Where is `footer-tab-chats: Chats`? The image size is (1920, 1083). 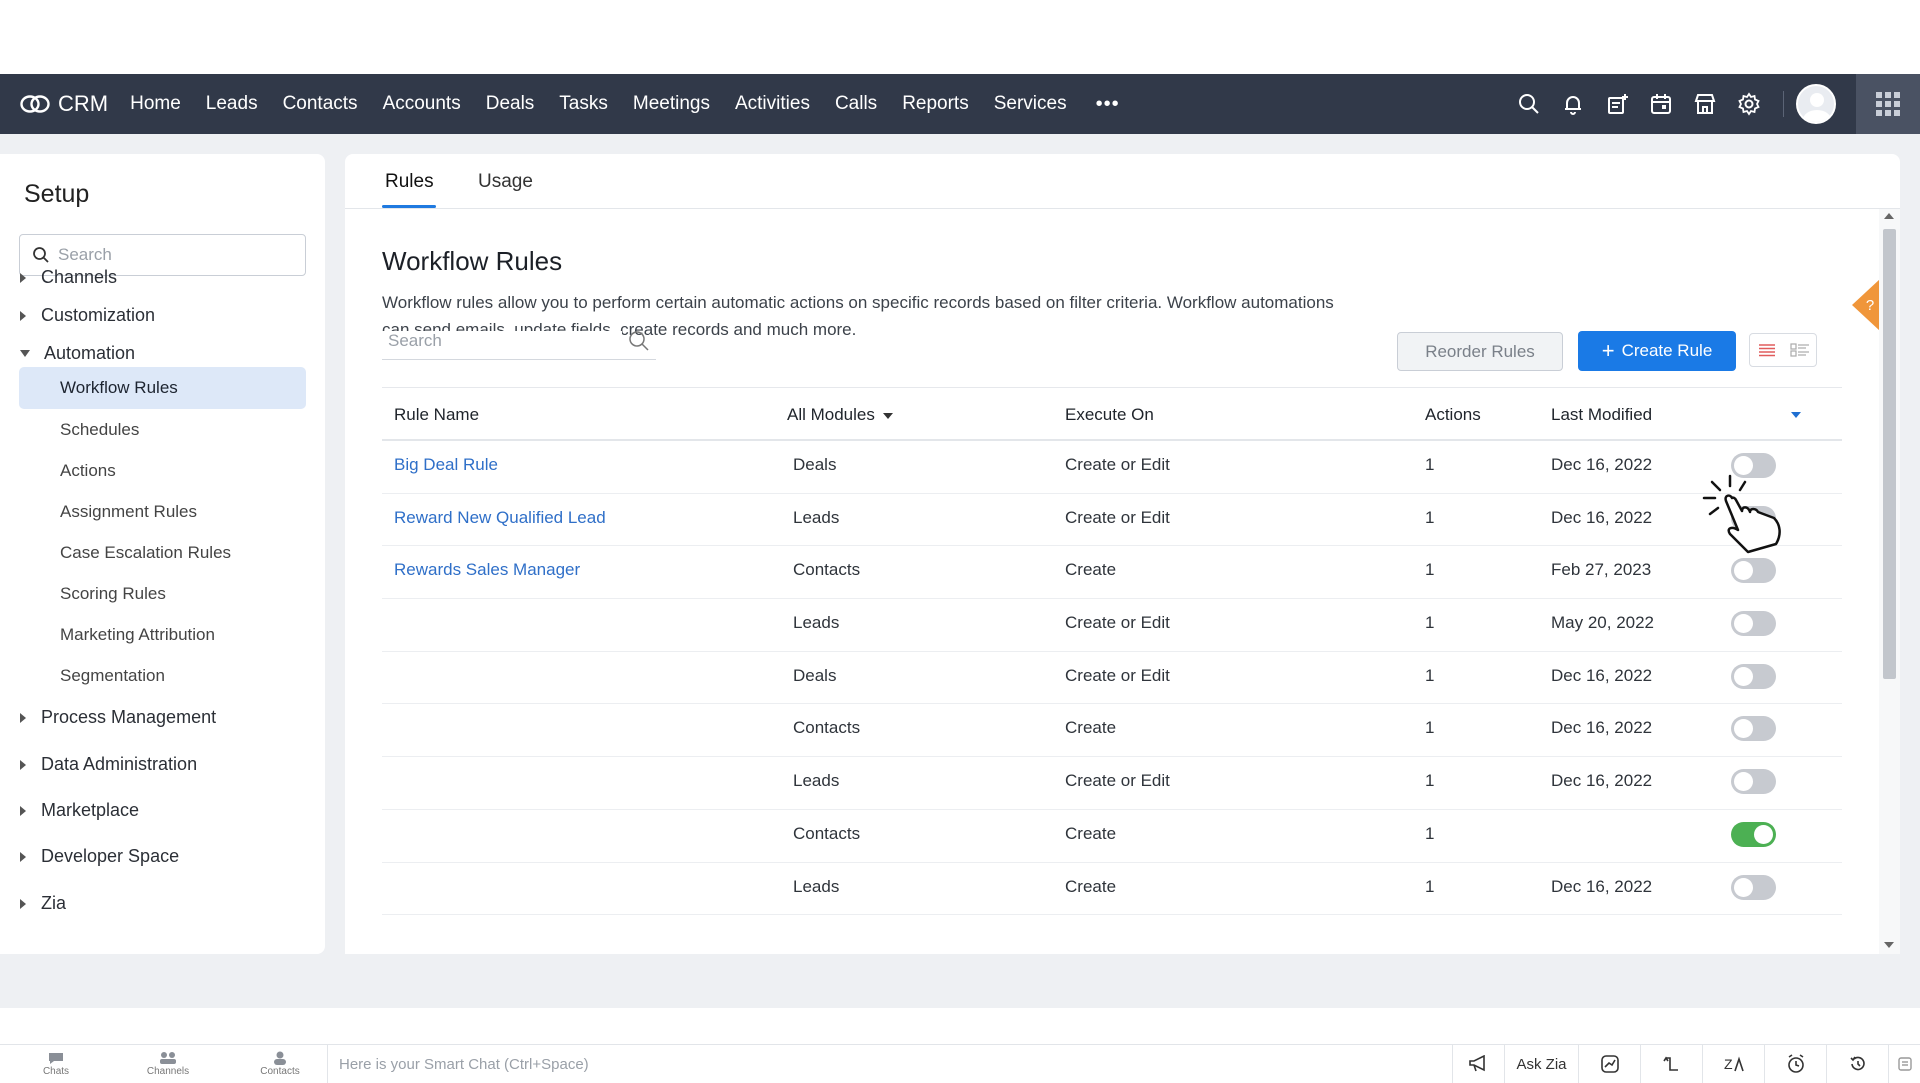
footer-tab-chats: Chats is located at coordinates (56, 1064).